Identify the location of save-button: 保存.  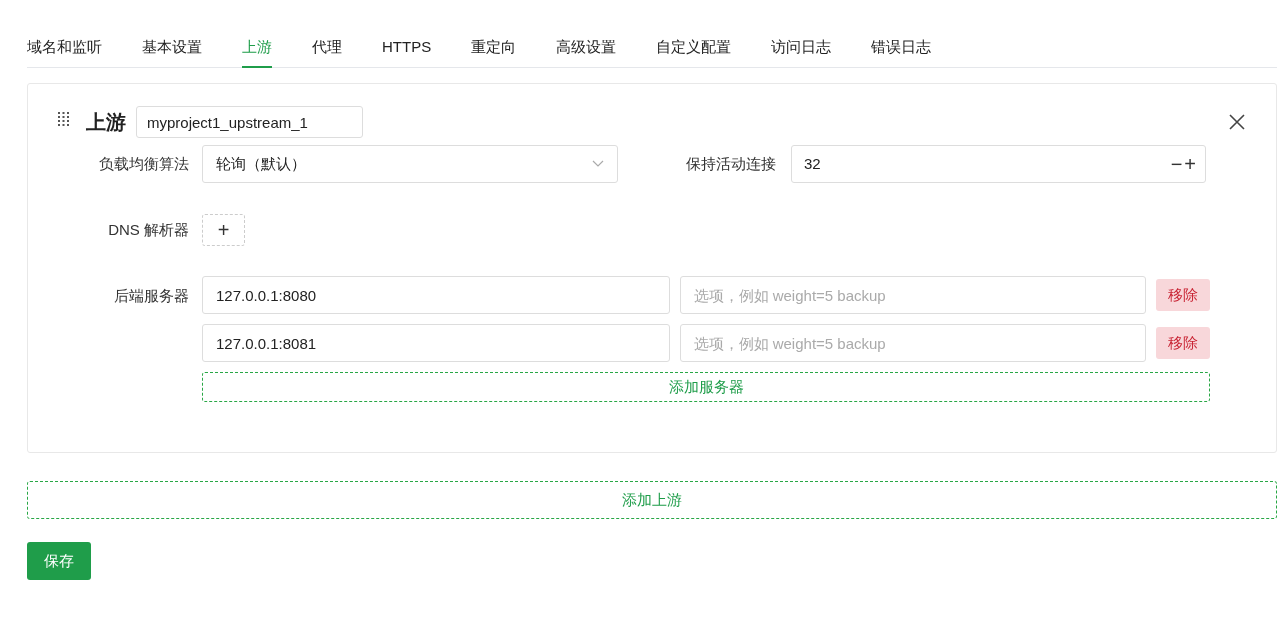
(59, 561).